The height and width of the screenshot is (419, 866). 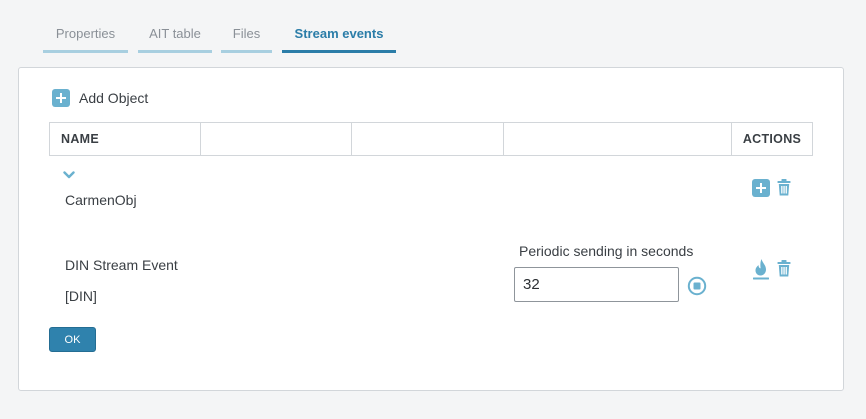 What do you see at coordinates (72, 339) in the screenshot?
I see `ok-button: OK` at bounding box center [72, 339].